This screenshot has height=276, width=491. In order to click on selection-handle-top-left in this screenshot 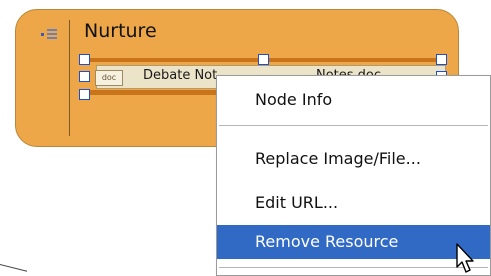, I will do `click(84, 59)`.